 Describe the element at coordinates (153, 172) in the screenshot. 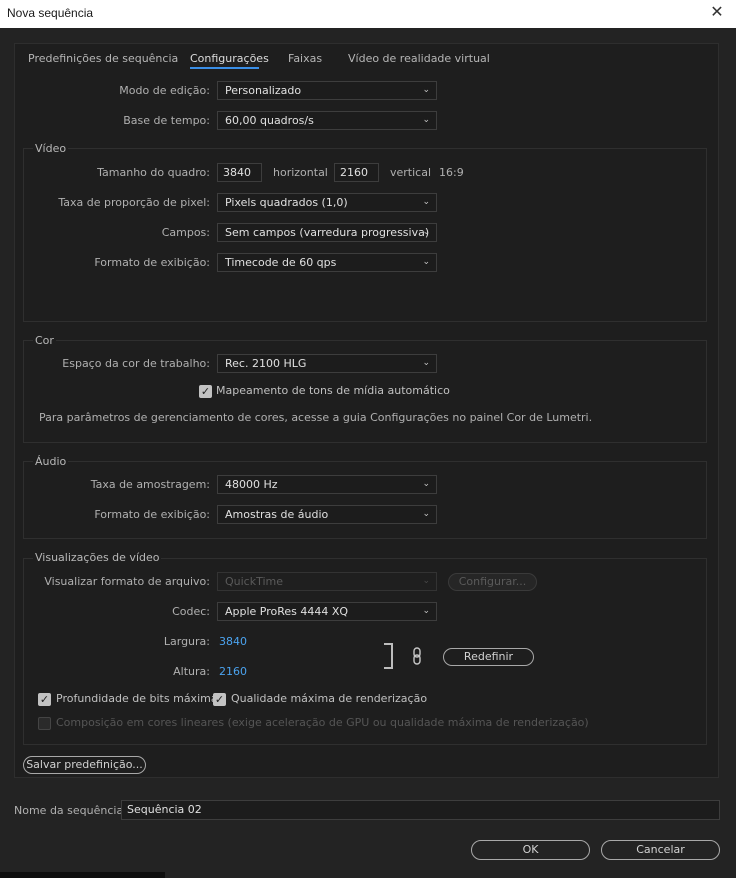

I see `frame-size-label: Tamanho do quadro:` at that location.